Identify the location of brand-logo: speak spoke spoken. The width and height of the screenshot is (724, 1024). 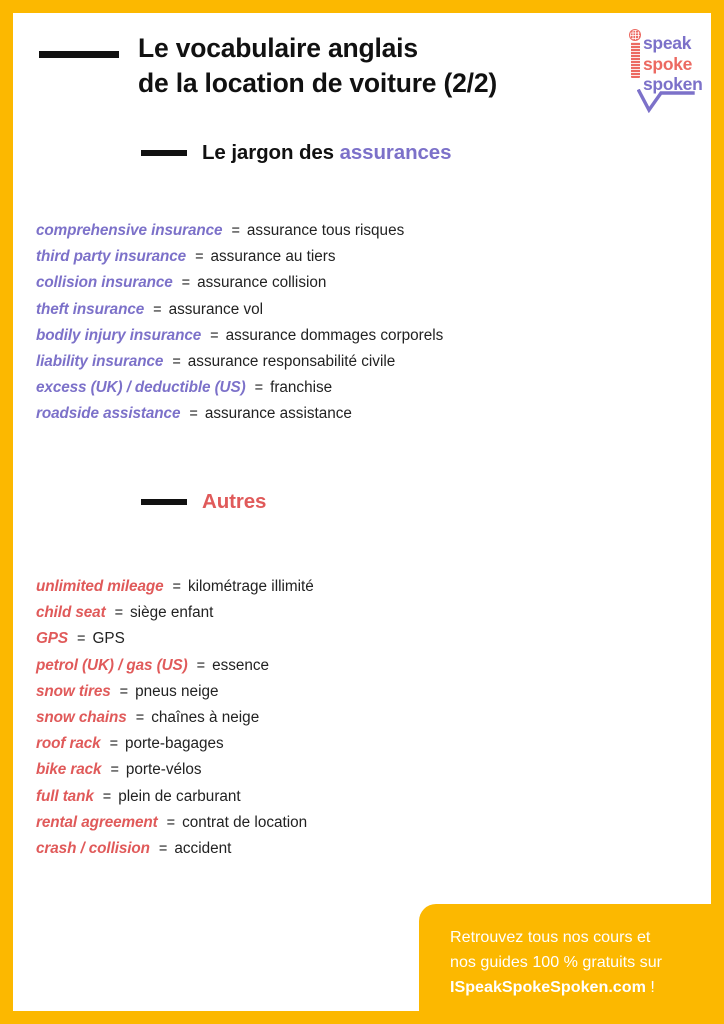
(664, 70).